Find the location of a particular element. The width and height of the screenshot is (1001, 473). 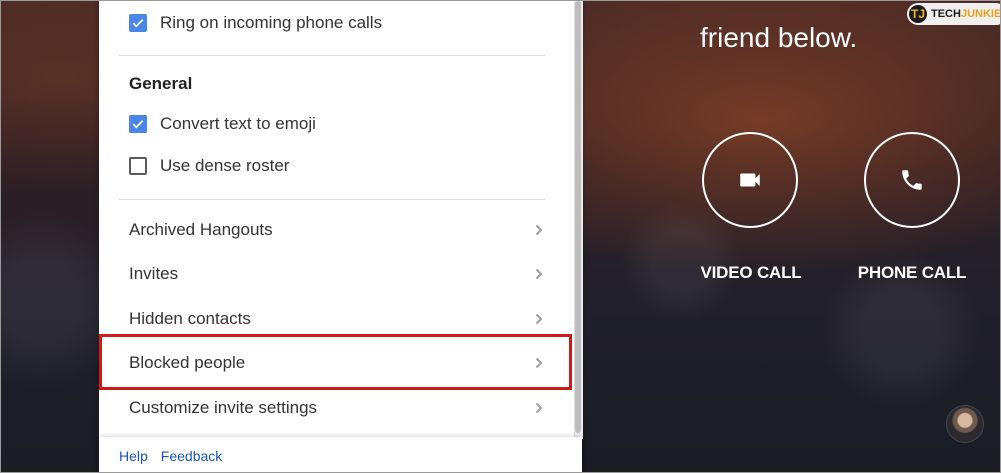

dense-roster-option: Use dense roster is located at coordinates (209, 166).